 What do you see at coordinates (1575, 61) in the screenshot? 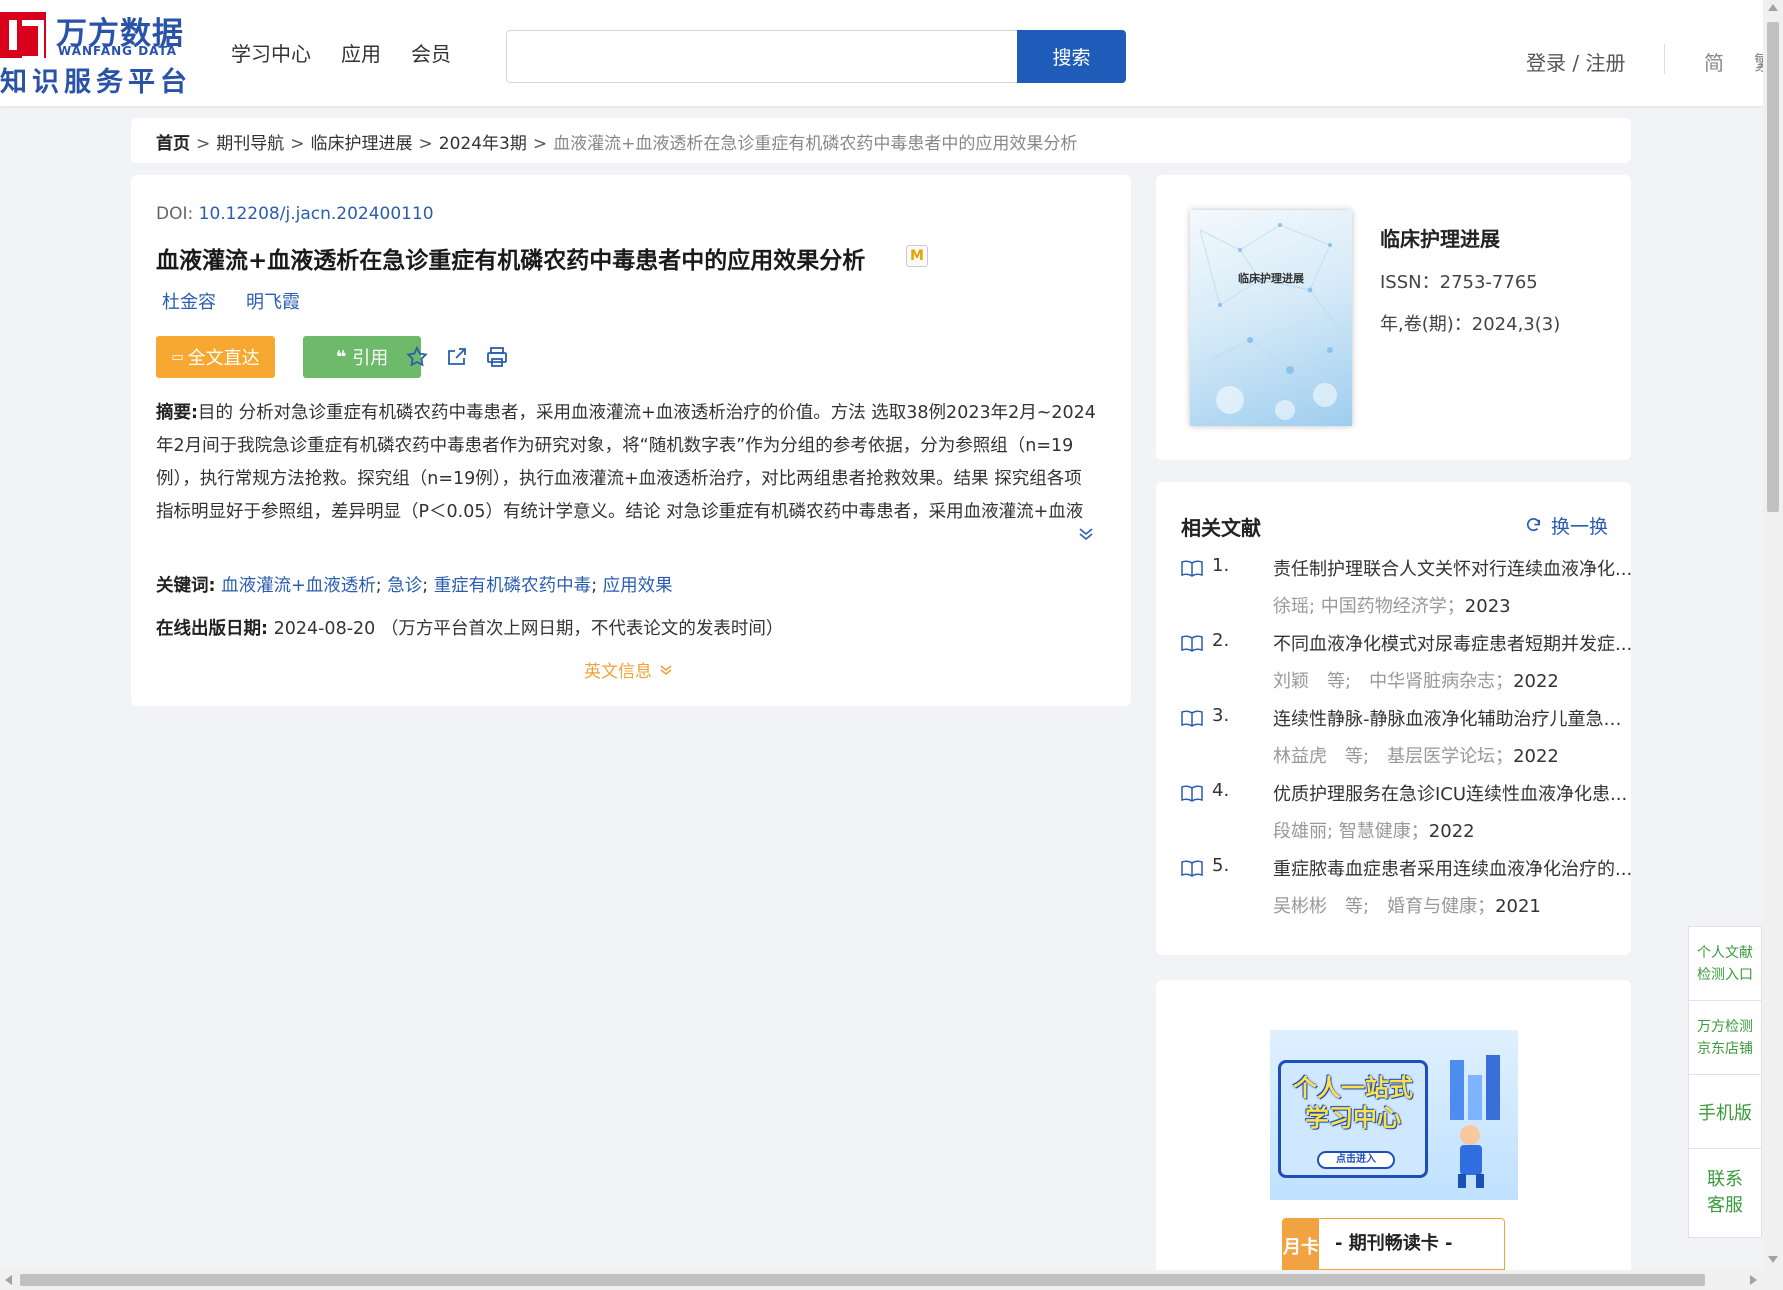
I see `login-register-link: 登录 / 注册` at bounding box center [1575, 61].